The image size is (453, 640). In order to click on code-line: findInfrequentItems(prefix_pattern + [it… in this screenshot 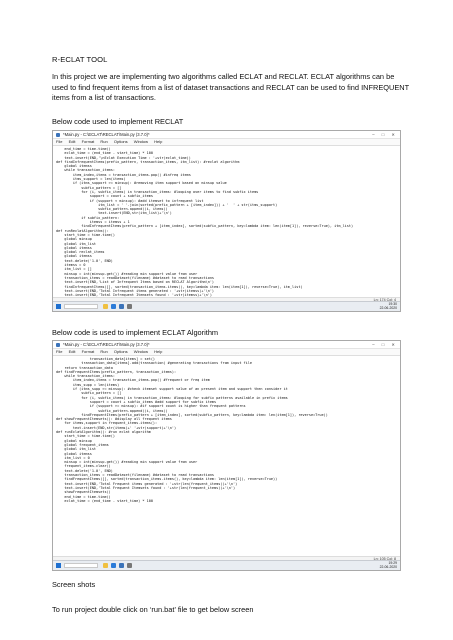, I will do `click(205, 226)`.